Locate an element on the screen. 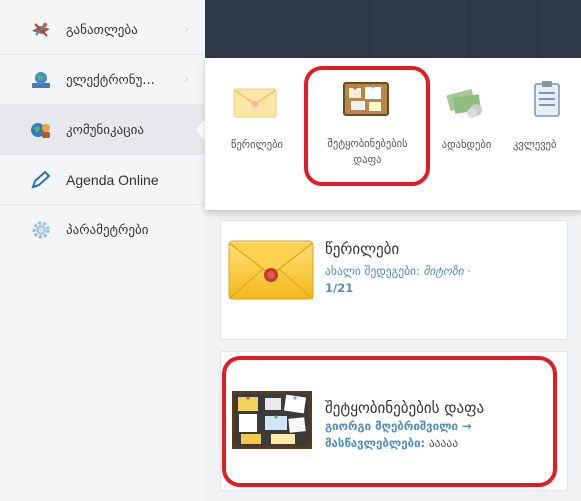 The image size is (581, 501). letters-card: წერილები ახალი შედეგები: მიტოზი · 1/21 is located at coordinates (394, 280).